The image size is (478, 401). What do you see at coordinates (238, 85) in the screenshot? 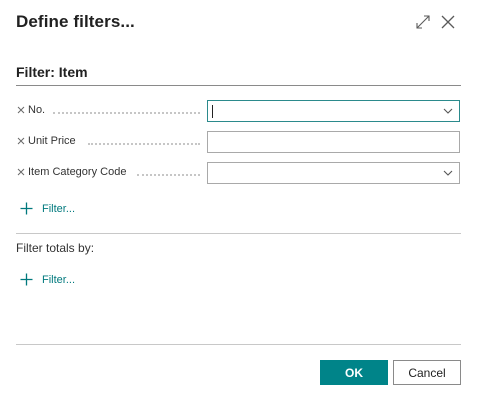
I see `section-underline` at bounding box center [238, 85].